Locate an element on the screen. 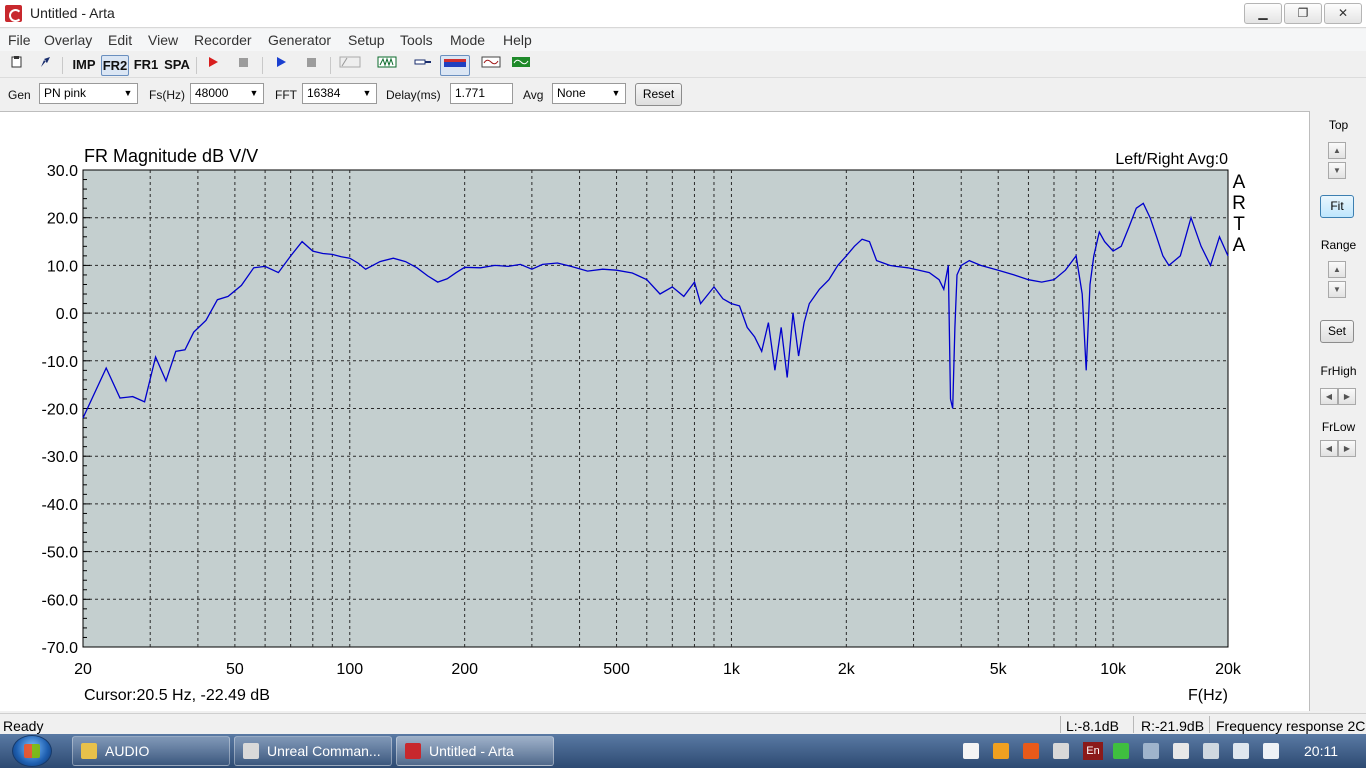  delay-label: Delay(ms) is located at coordinates (413, 95).